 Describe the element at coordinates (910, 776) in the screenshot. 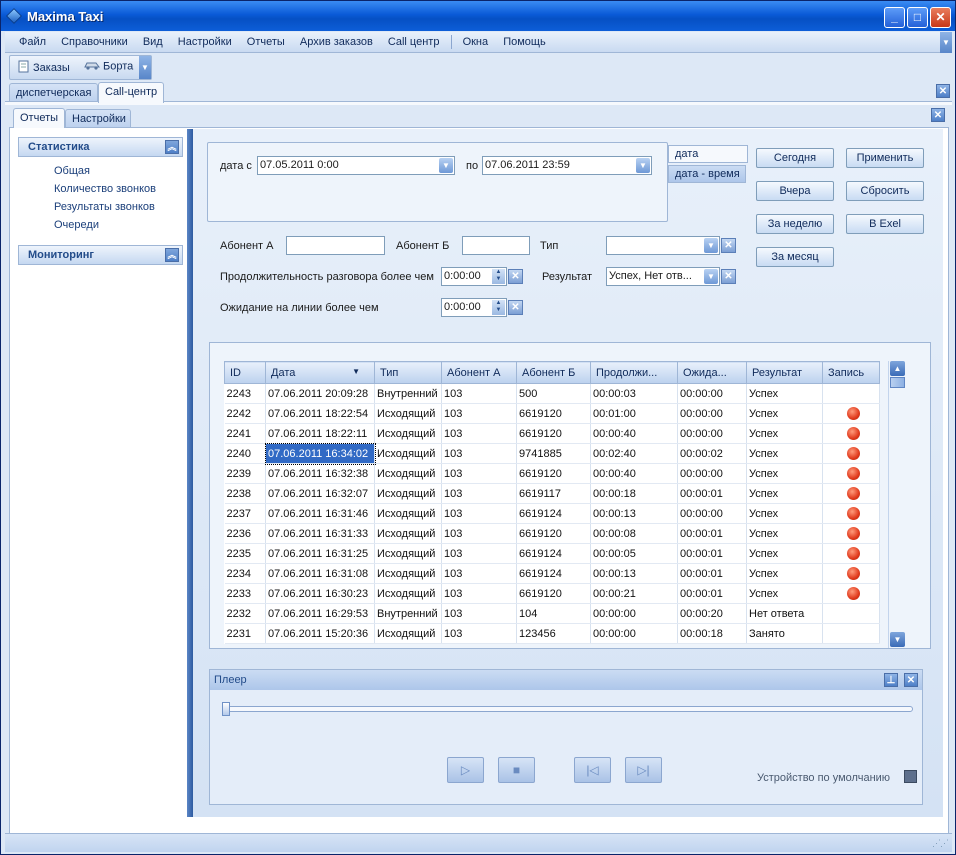

I see `save-icon` at that location.